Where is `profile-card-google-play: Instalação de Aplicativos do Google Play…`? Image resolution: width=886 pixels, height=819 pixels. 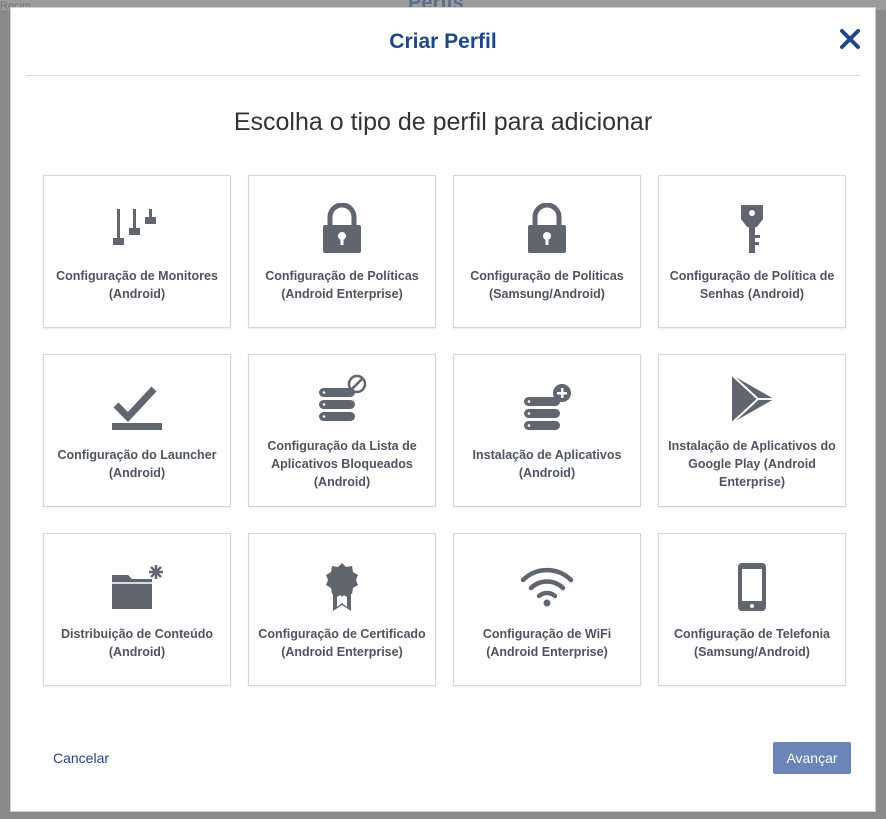
profile-card-google-play: Instalação de Aplicativos do Google Play… is located at coordinates (752, 430).